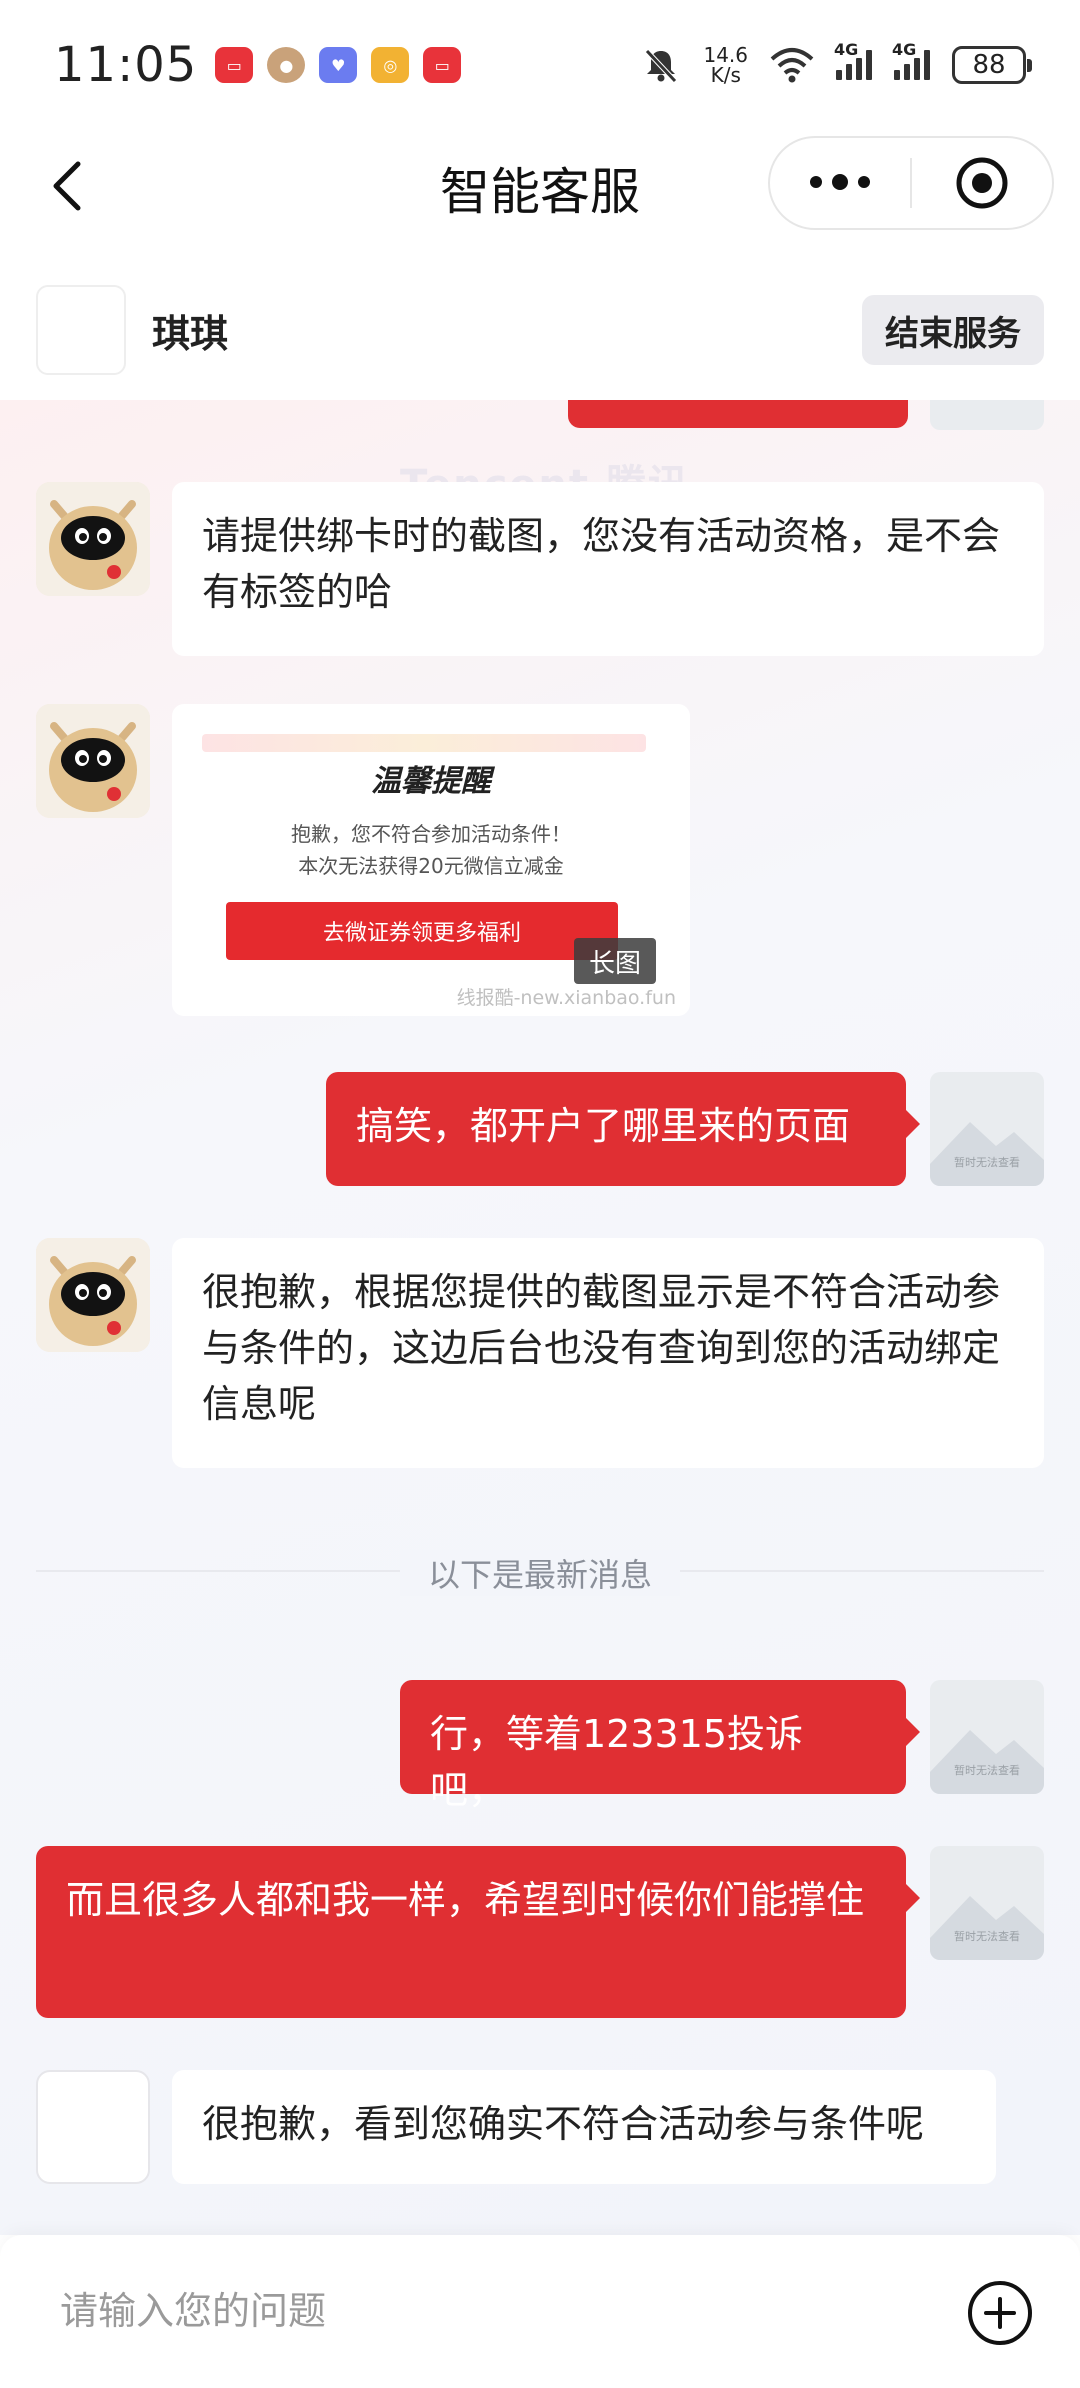 Image resolution: width=1080 pixels, height=2388 pixels. What do you see at coordinates (424, 743) in the screenshot?
I see `image-banner-strip` at bounding box center [424, 743].